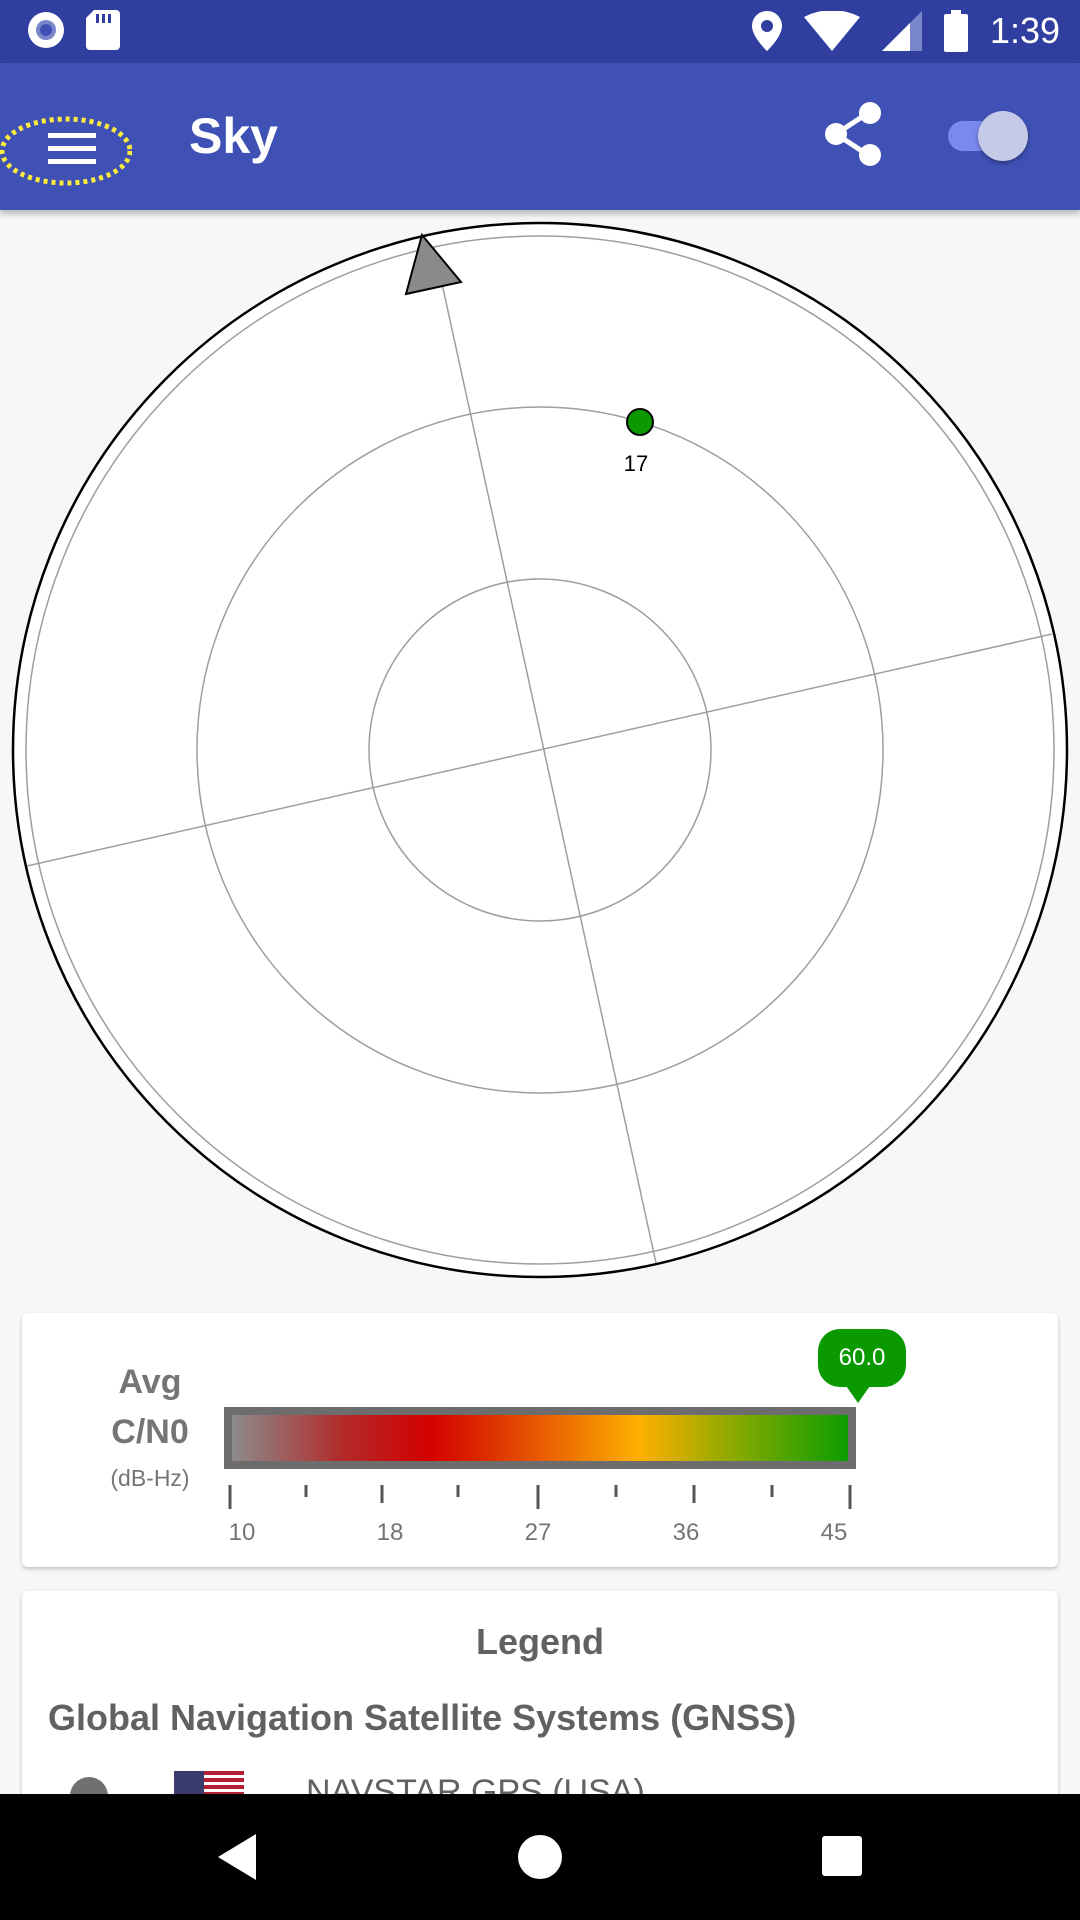 This screenshot has width=1080, height=1920. Describe the element at coordinates (539, 1641) in the screenshot. I see `legend-title: Legend` at that location.